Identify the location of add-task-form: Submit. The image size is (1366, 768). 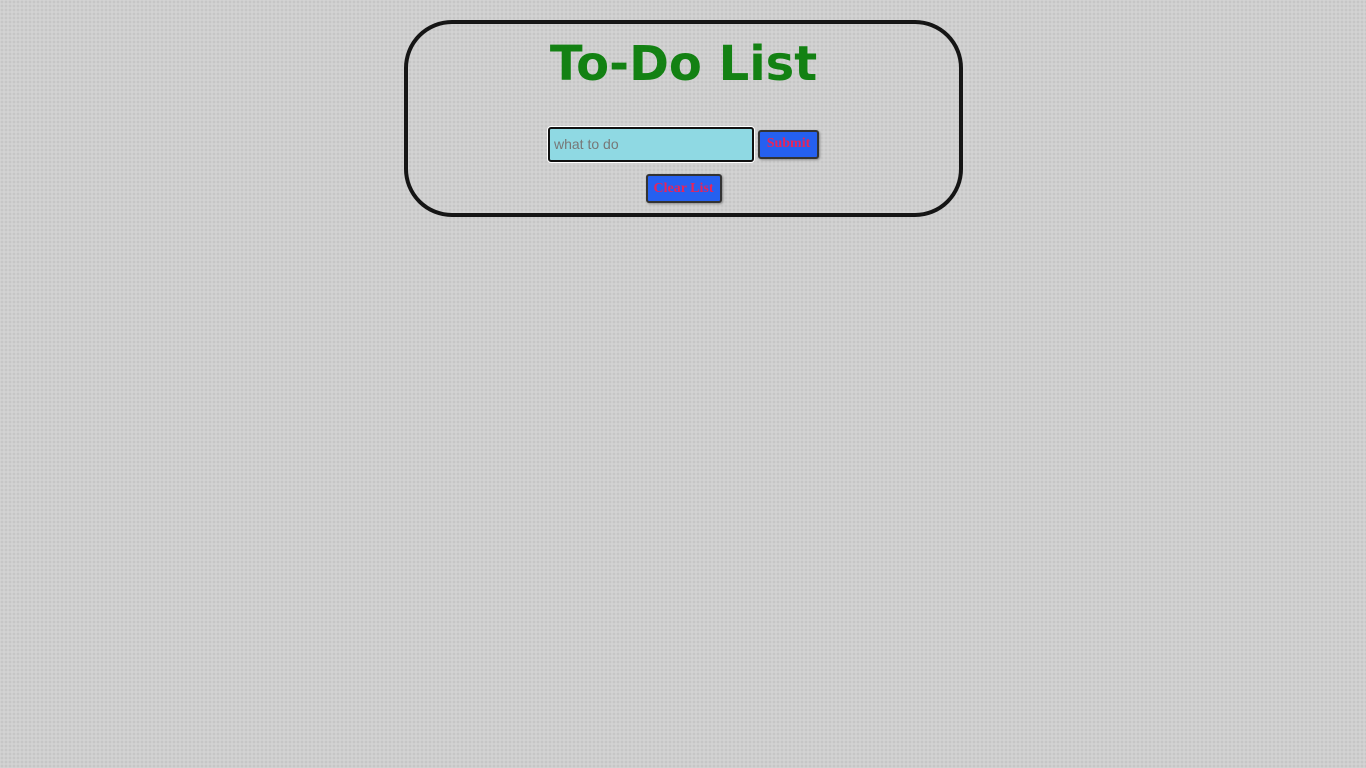
(683, 144).